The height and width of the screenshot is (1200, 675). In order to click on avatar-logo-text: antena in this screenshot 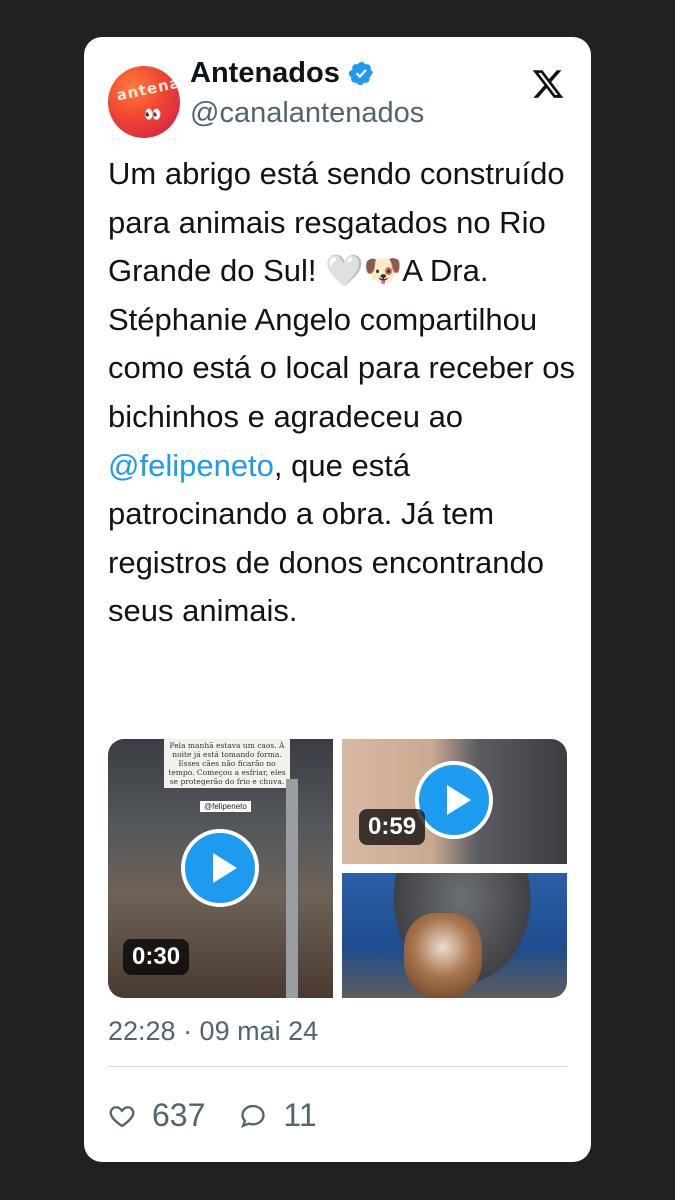, I will do `click(147, 89)`.